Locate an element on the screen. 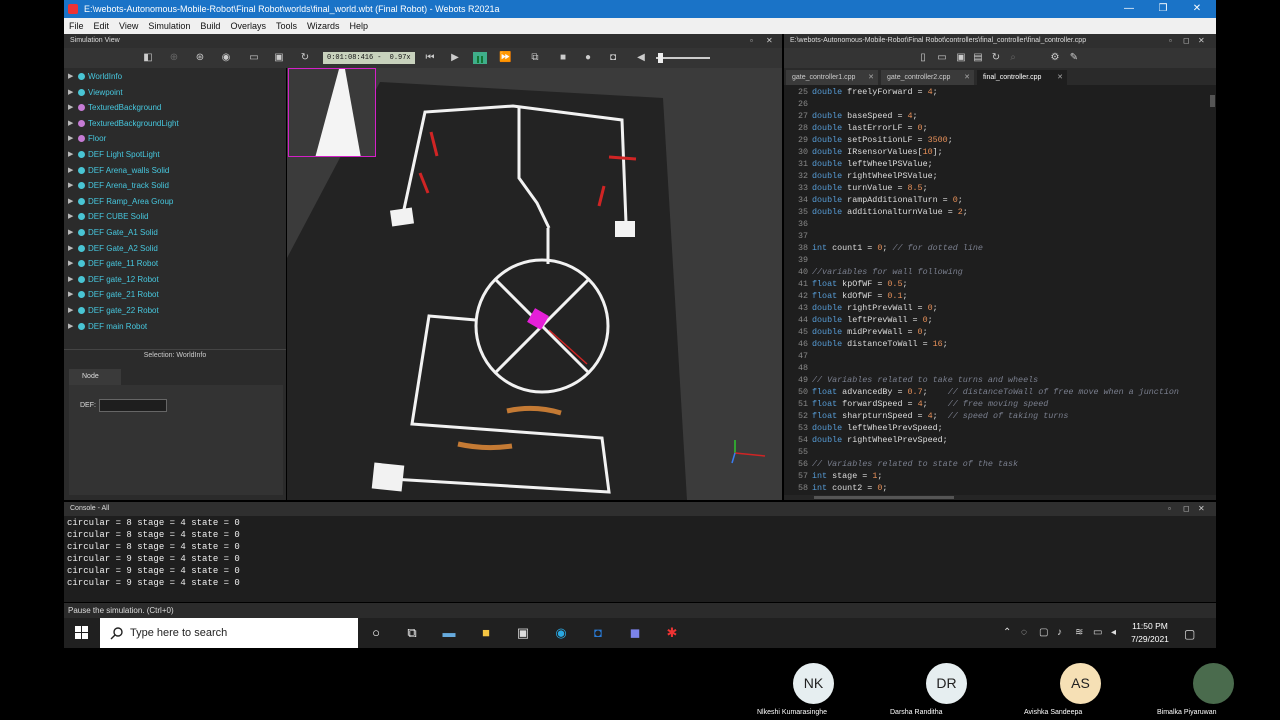 The height and width of the screenshot is (720, 1280). file-explorer-icon: ■ is located at coordinates (486, 633).